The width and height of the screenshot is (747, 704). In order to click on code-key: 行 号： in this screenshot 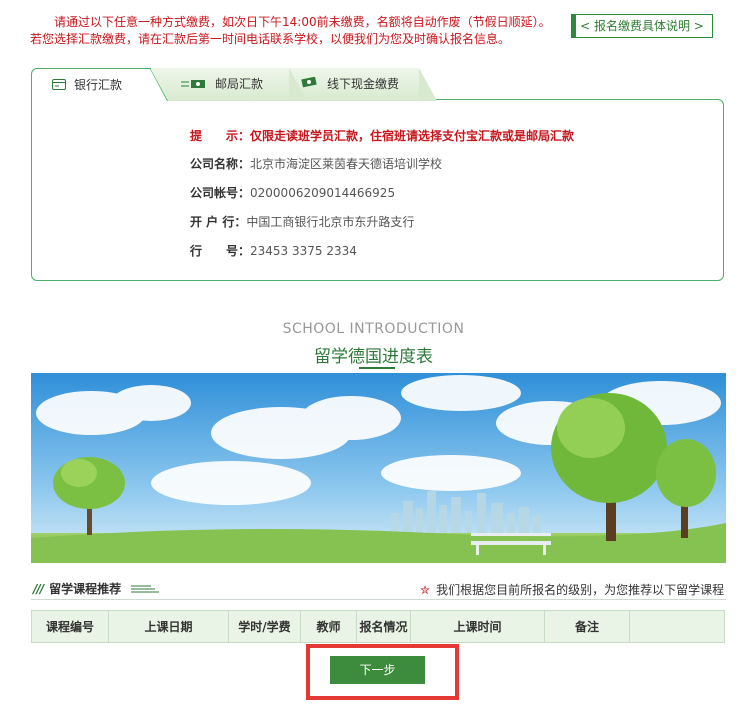, I will do `click(220, 251)`.